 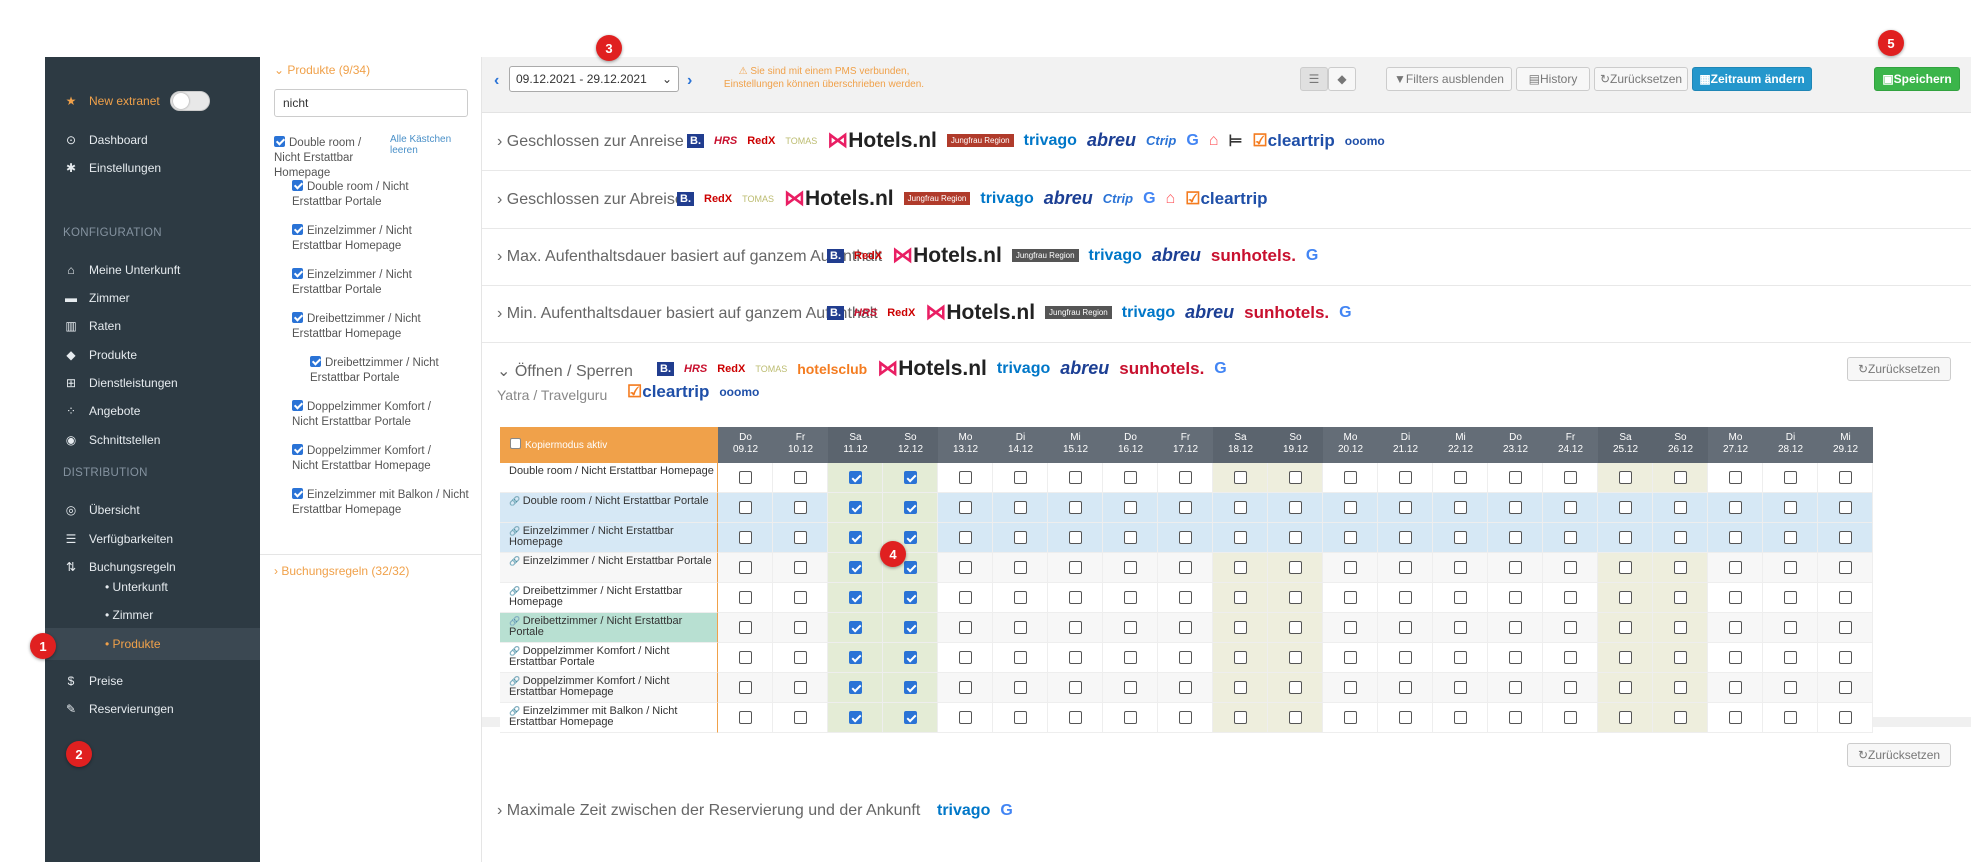 I want to click on copy-mode-checkbox, so click(x=515, y=443).